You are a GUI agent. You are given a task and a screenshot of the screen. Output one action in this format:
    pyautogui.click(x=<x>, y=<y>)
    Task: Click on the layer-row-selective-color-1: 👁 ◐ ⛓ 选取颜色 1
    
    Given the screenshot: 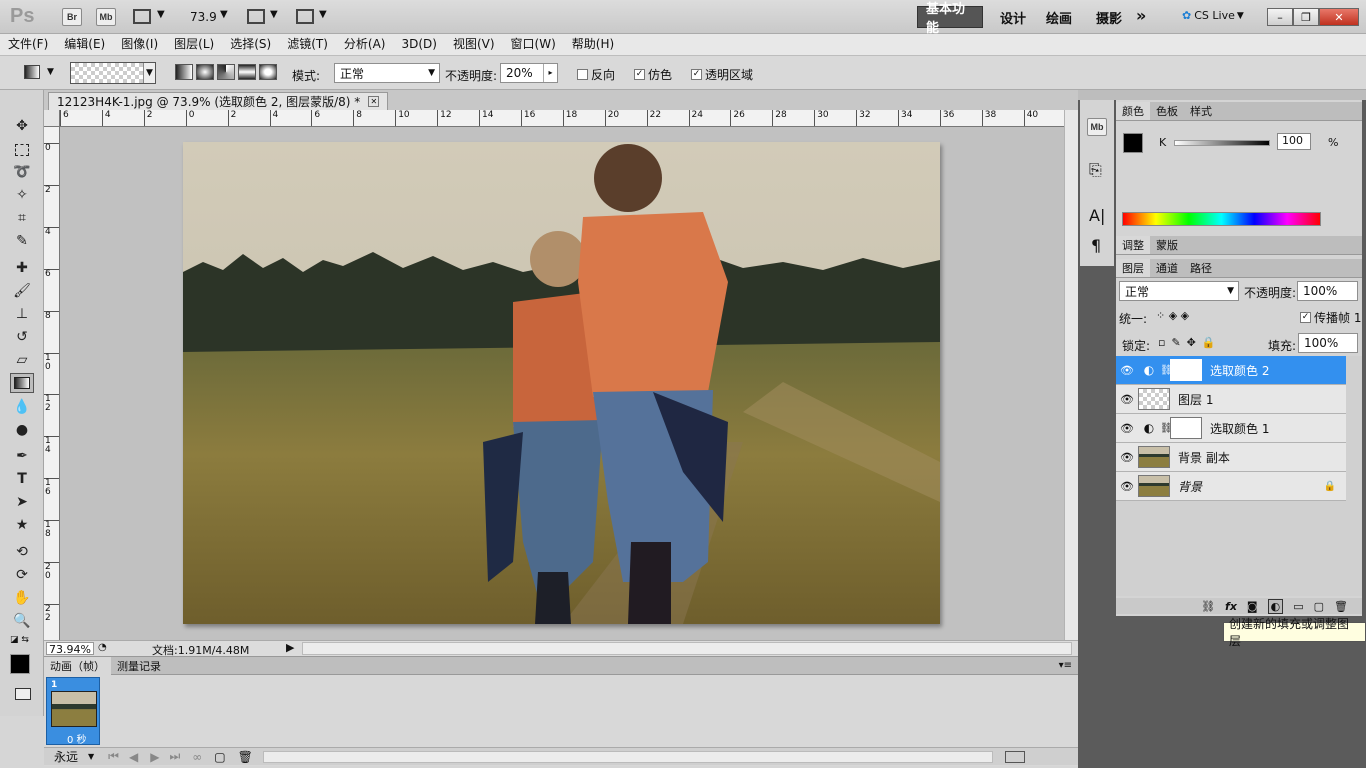 What is the action you would take?
    pyautogui.click(x=1231, y=428)
    